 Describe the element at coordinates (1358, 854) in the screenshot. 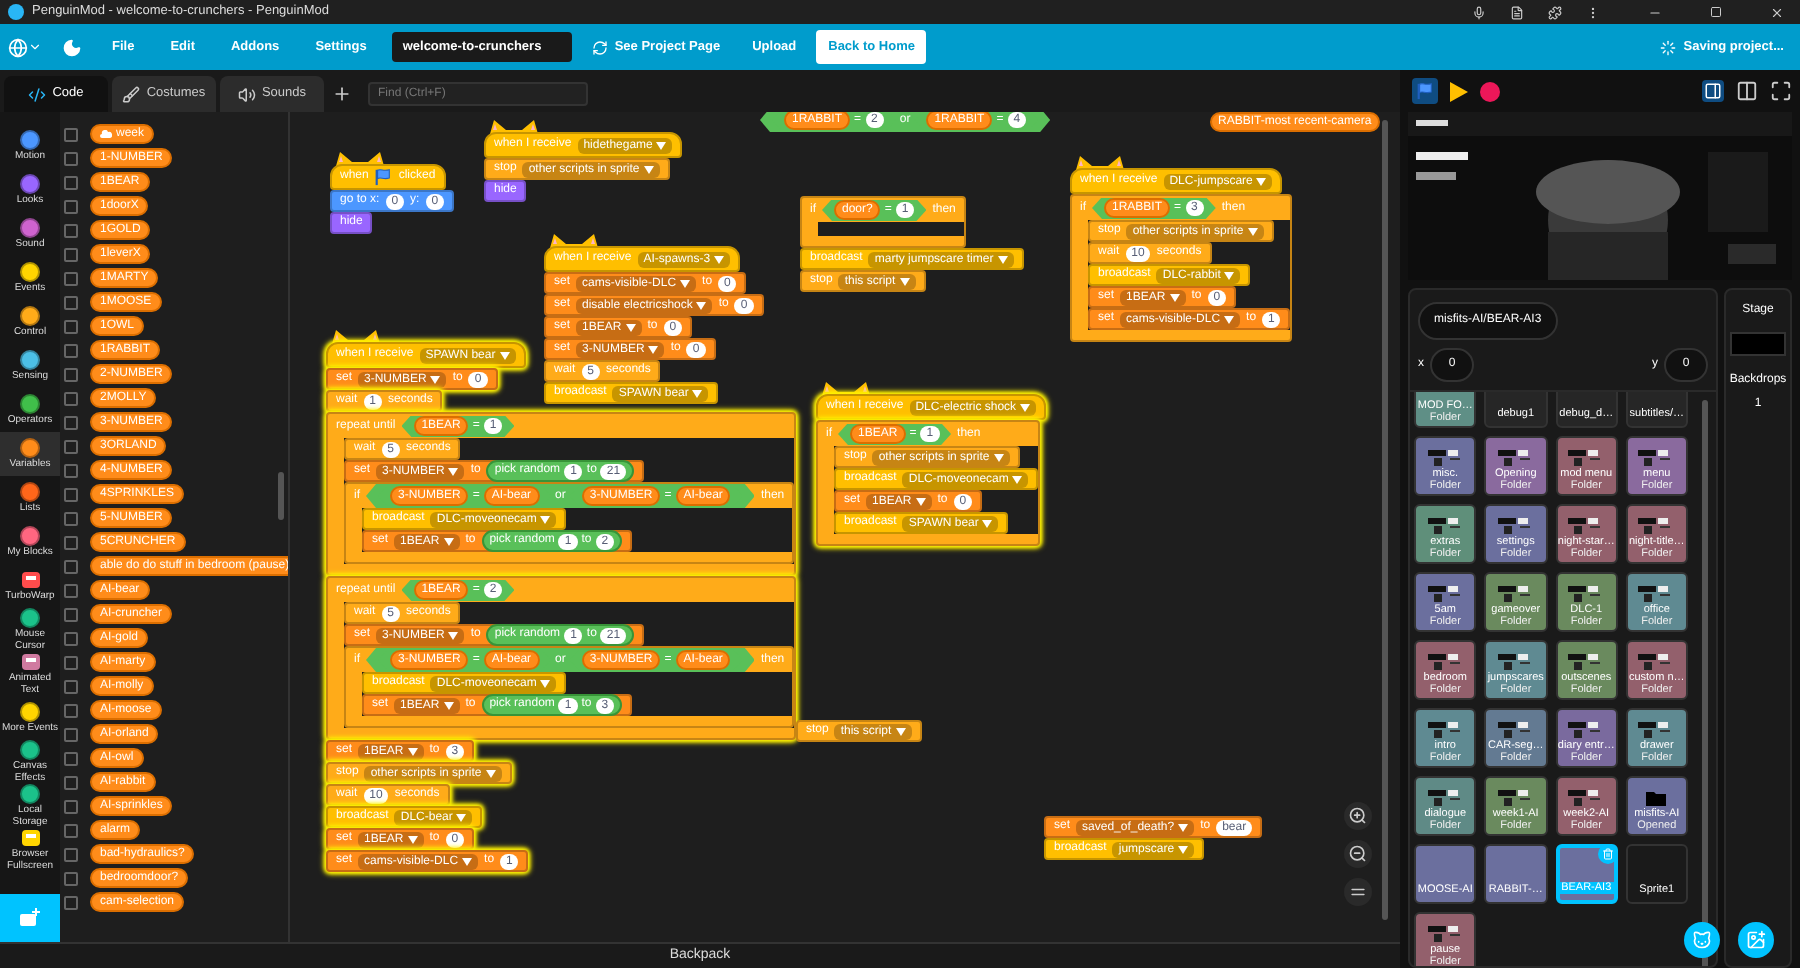

I see `zoom-out-icon` at that location.